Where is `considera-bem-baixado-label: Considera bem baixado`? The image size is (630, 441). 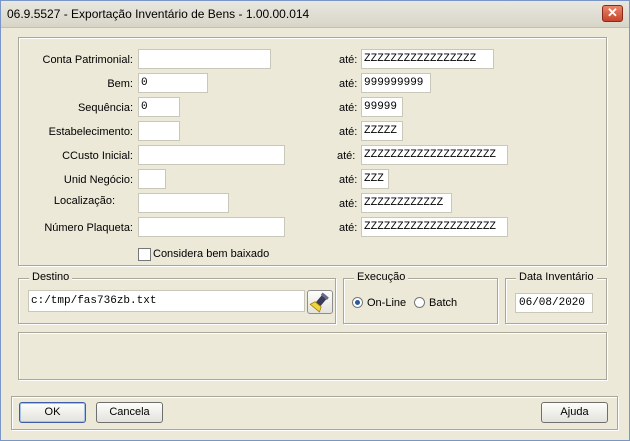
considera-bem-baixado-label: Considera bem baixado is located at coordinates (211, 254).